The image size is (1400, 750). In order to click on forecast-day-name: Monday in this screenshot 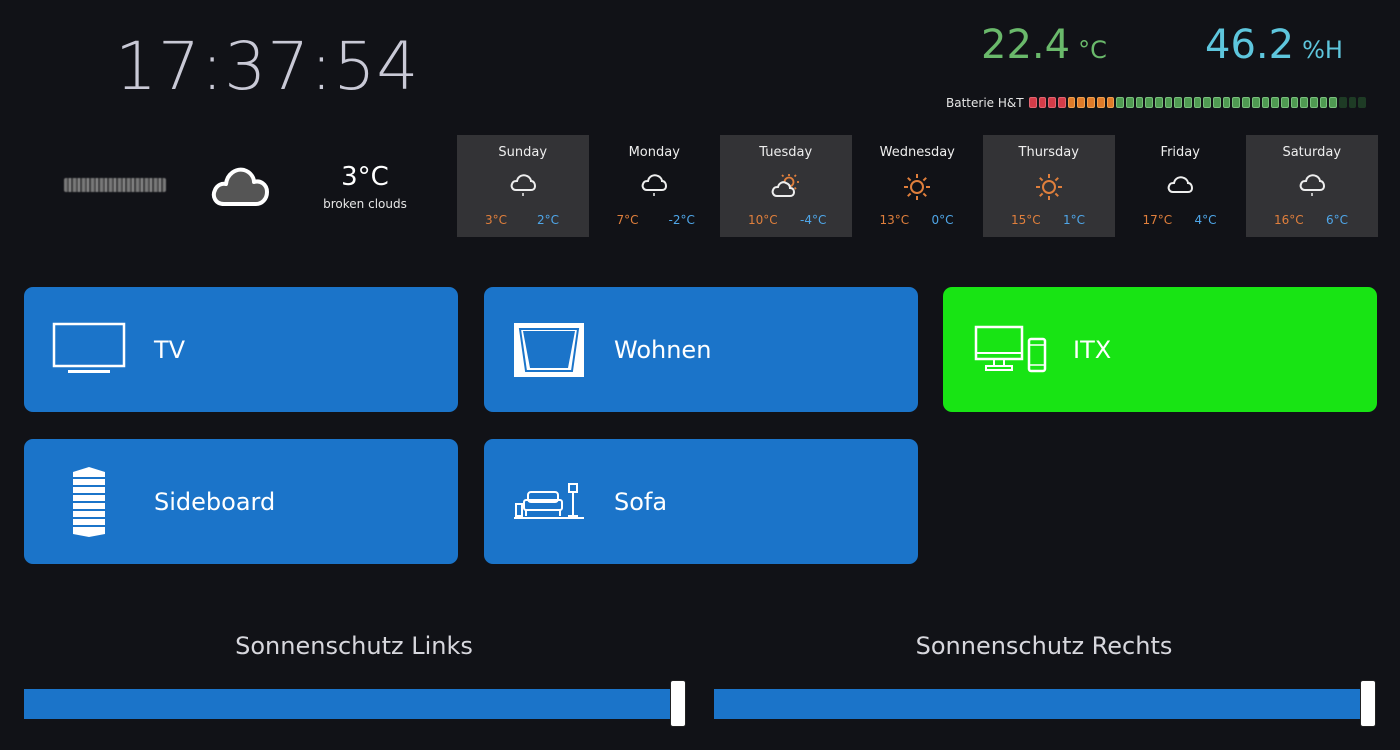, I will do `click(654, 152)`.